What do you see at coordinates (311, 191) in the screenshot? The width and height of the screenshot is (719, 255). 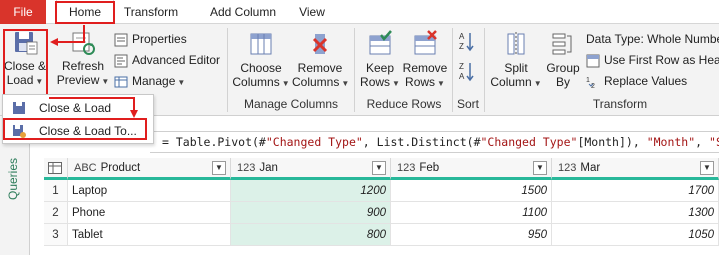 I see `cell-jan: 1200` at bounding box center [311, 191].